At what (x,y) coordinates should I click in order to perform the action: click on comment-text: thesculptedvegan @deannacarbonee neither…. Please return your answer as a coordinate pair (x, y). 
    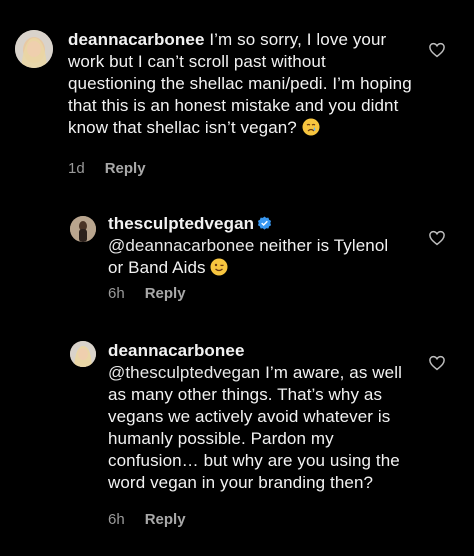
    Looking at the image, I should click on (258, 247).